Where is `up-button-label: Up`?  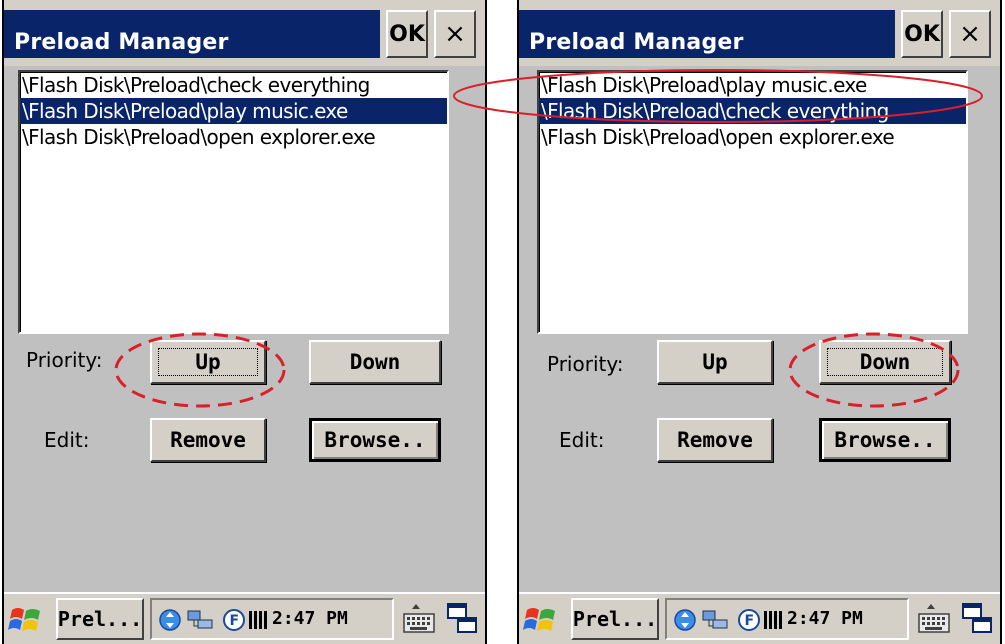
up-button-label: Up is located at coordinates (715, 362).